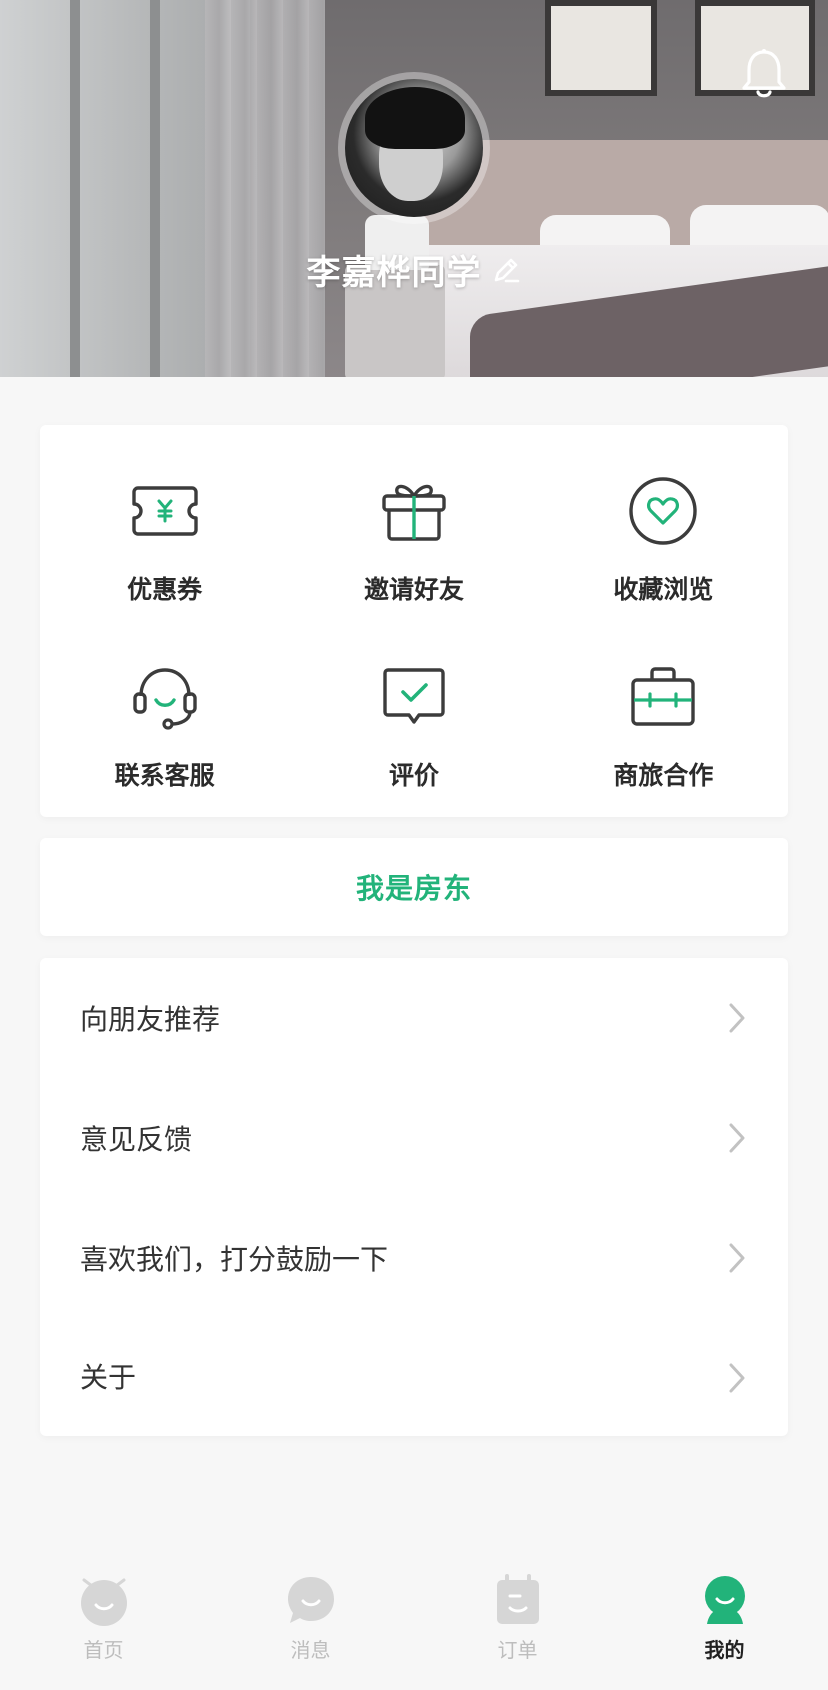 The height and width of the screenshot is (1690, 828). What do you see at coordinates (103, 1602) in the screenshot?
I see `home-icon` at bounding box center [103, 1602].